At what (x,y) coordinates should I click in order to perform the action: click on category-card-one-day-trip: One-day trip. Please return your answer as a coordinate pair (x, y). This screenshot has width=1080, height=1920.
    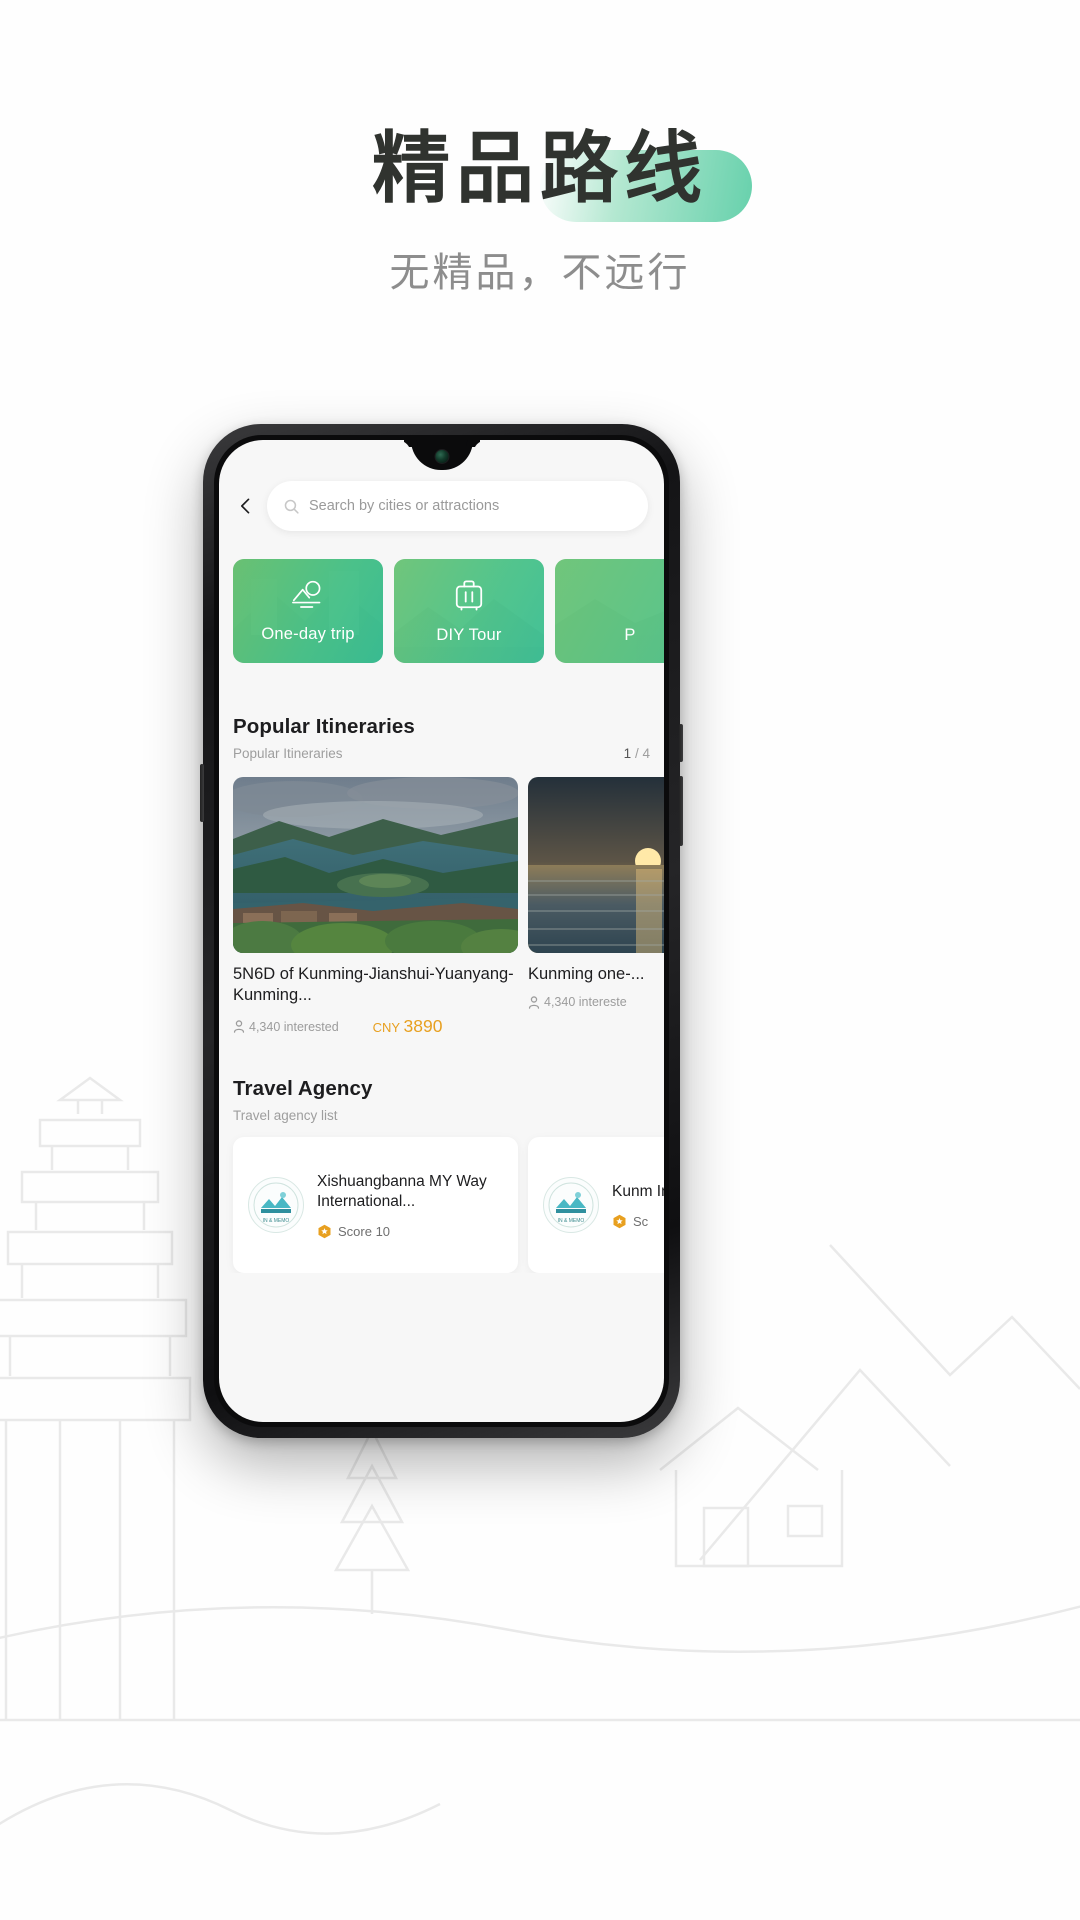
    Looking at the image, I should click on (308, 611).